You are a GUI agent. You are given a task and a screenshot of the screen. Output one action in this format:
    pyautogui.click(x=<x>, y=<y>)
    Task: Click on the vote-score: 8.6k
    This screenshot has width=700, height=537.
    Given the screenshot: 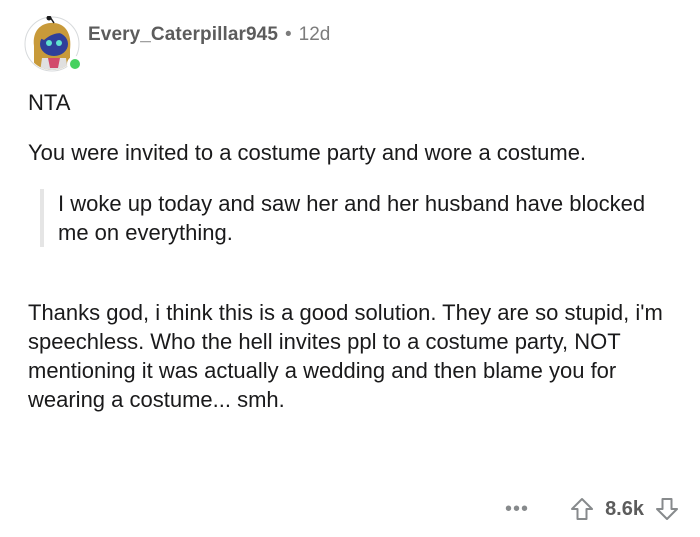 What is the action you would take?
    pyautogui.click(x=624, y=508)
    